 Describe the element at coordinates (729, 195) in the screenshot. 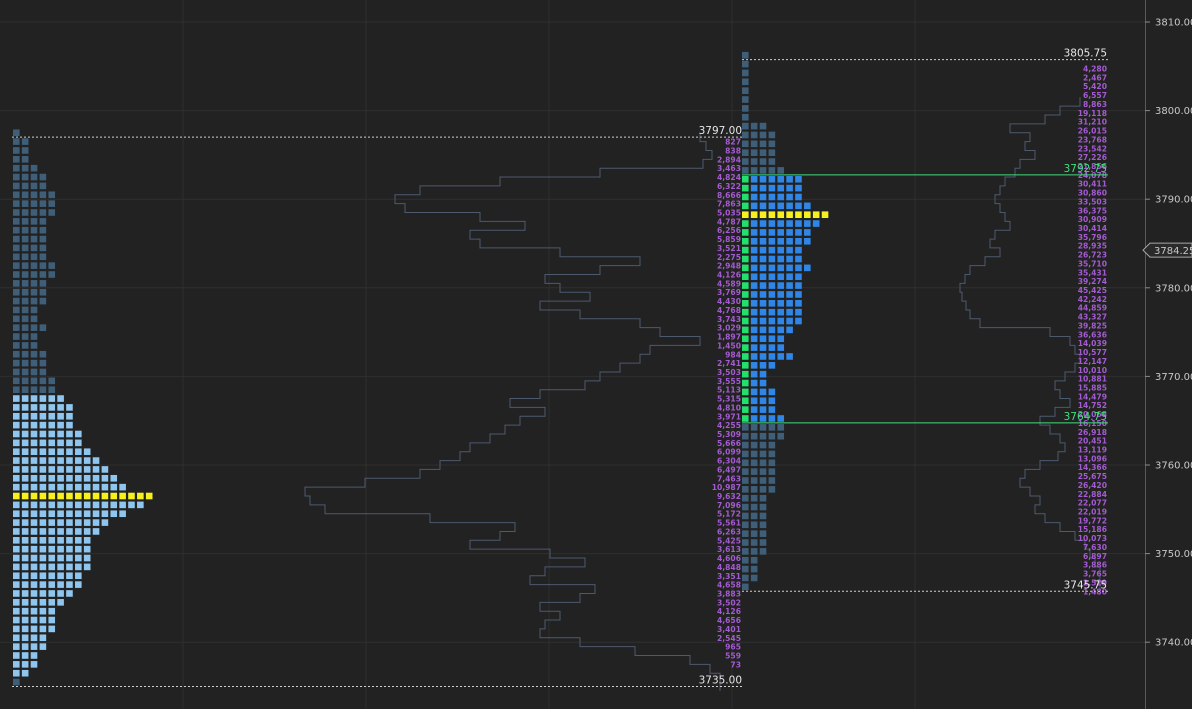

I see `middle-volume-label: 8,666` at that location.